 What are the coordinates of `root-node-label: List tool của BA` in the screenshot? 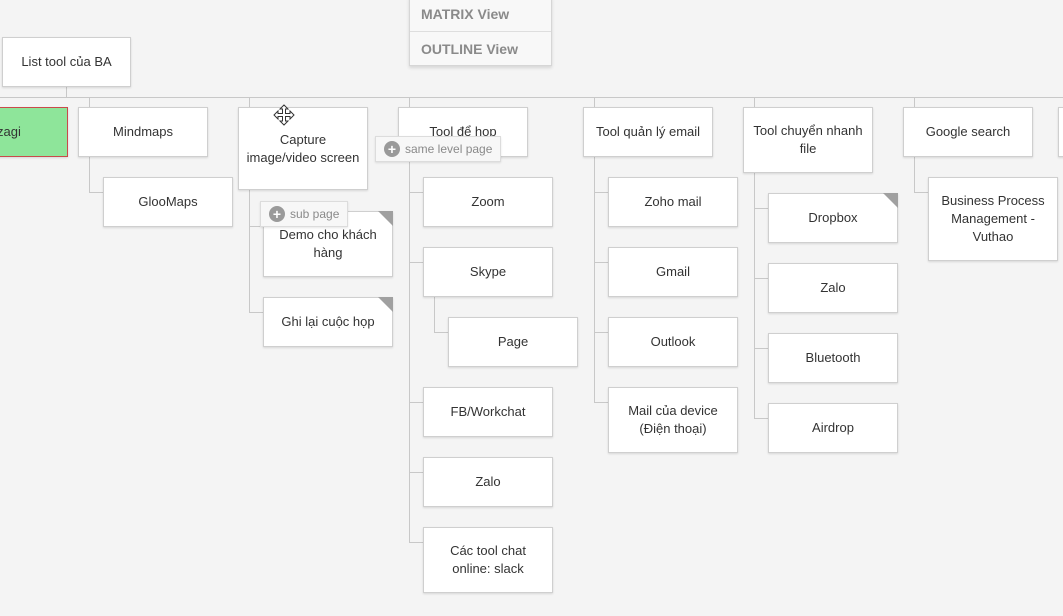 It's located at (66, 61).